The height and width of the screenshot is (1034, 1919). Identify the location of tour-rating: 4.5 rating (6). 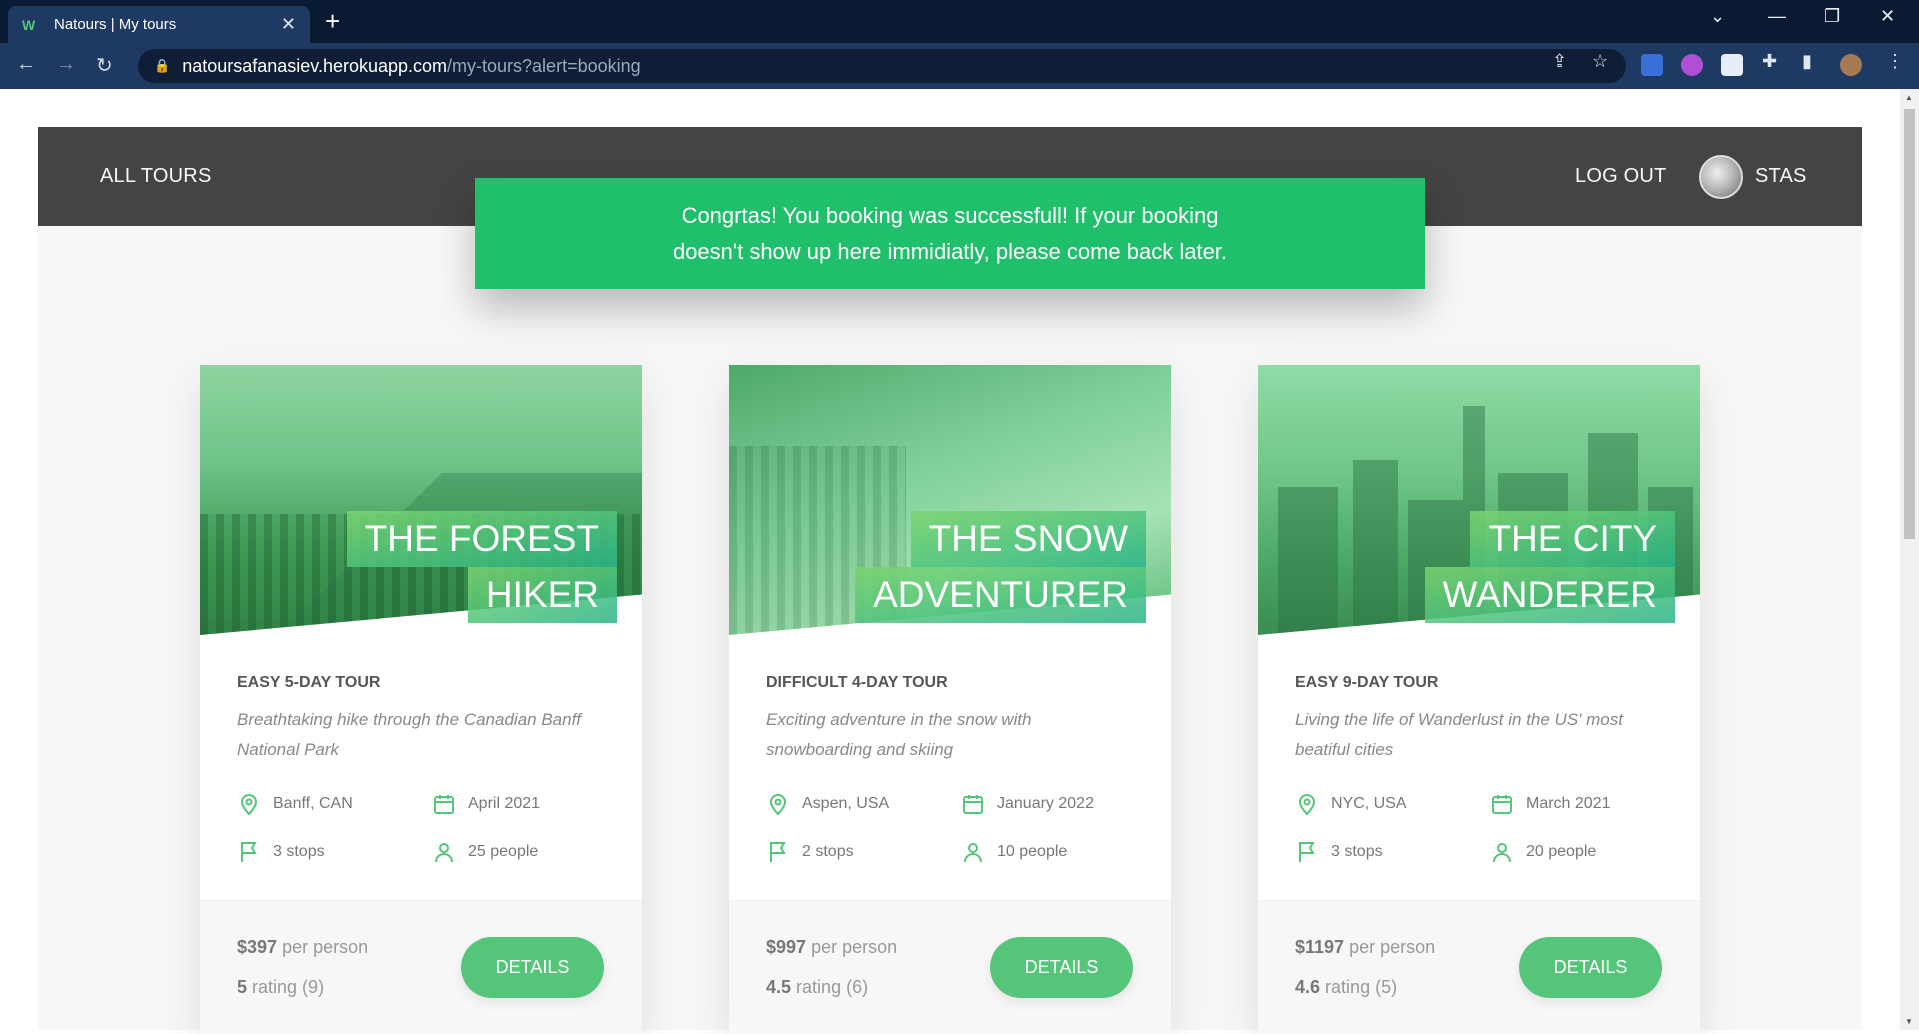
(817, 987).